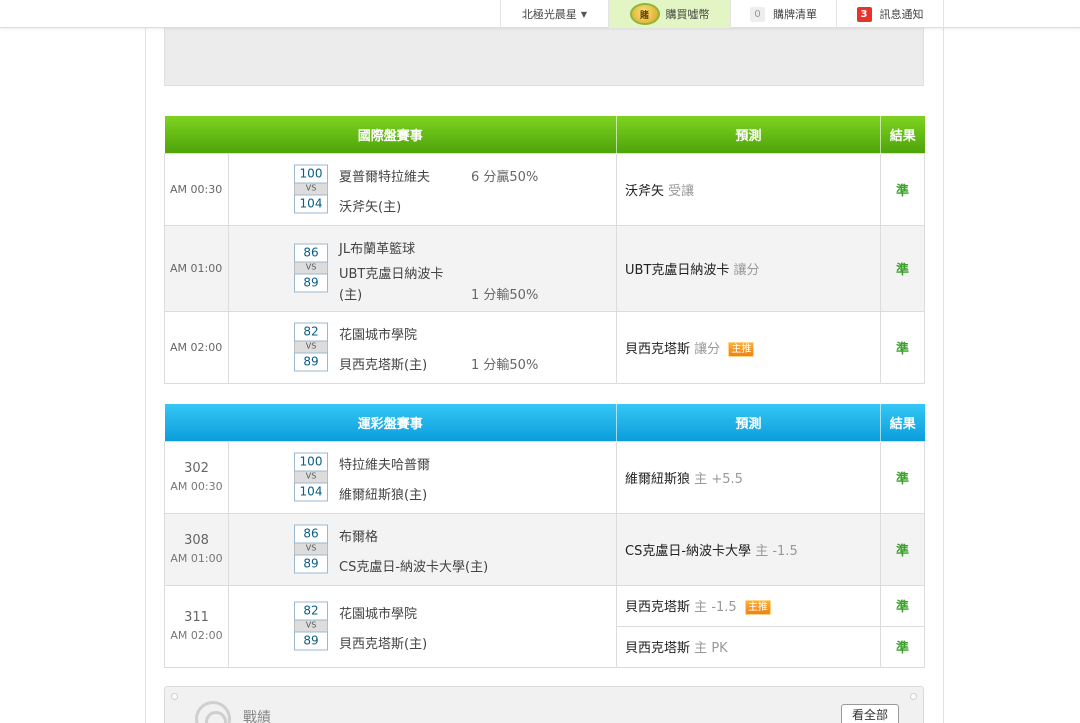 The height and width of the screenshot is (723, 1080). What do you see at coordinates (351, 295) in the screenshot?
I see `team-home-suffix: (主)` at bounding box center [351, 295].